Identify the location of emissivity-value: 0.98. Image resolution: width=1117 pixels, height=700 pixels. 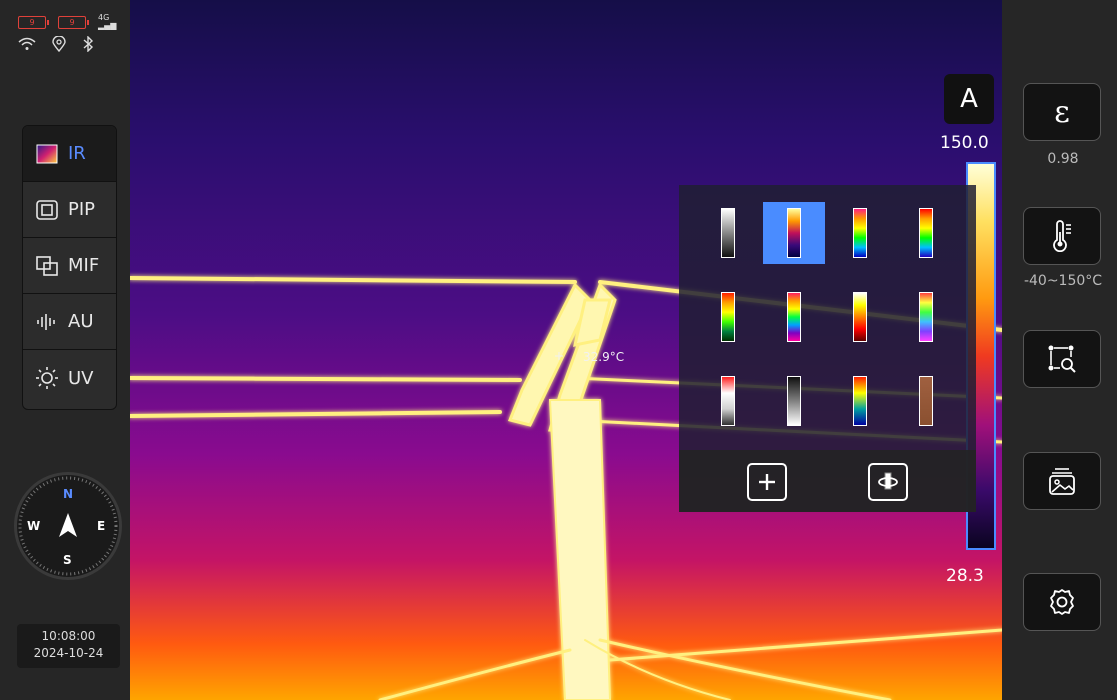
(1063, 159).